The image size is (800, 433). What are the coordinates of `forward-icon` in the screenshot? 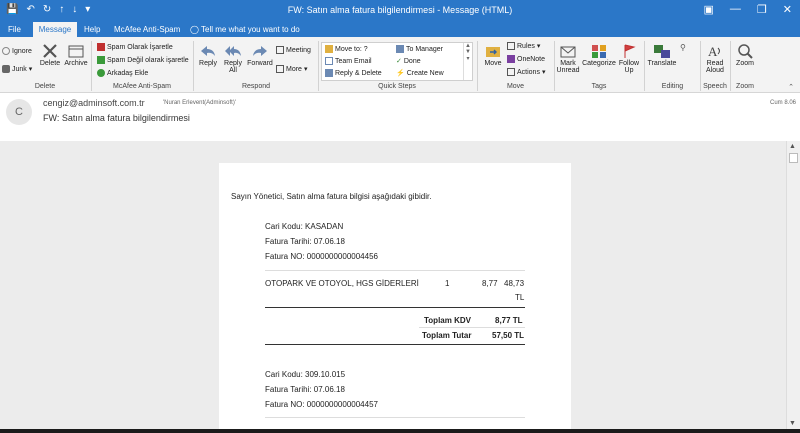 It's located at (260, 51).